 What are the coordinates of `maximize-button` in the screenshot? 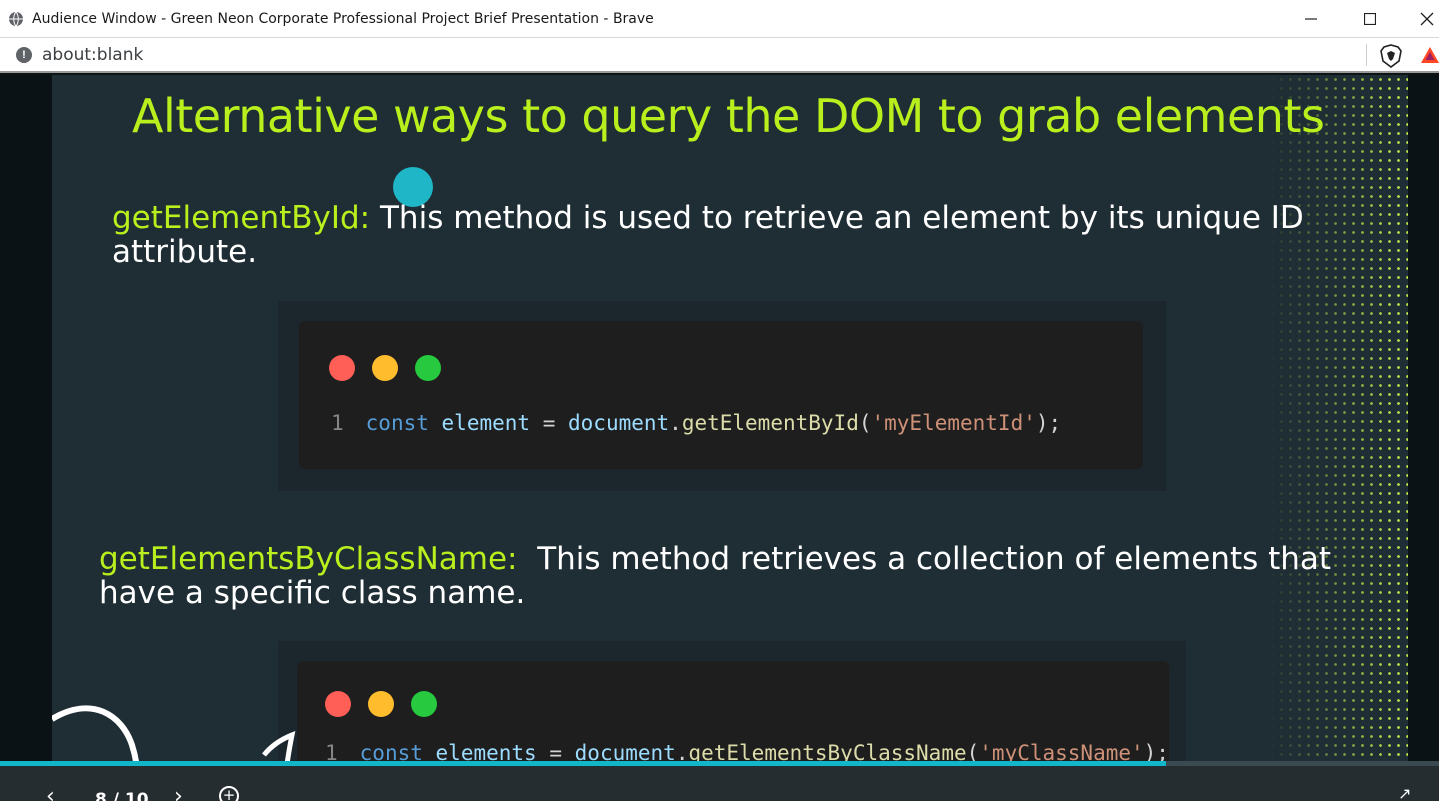 It's located at (1370, 19).